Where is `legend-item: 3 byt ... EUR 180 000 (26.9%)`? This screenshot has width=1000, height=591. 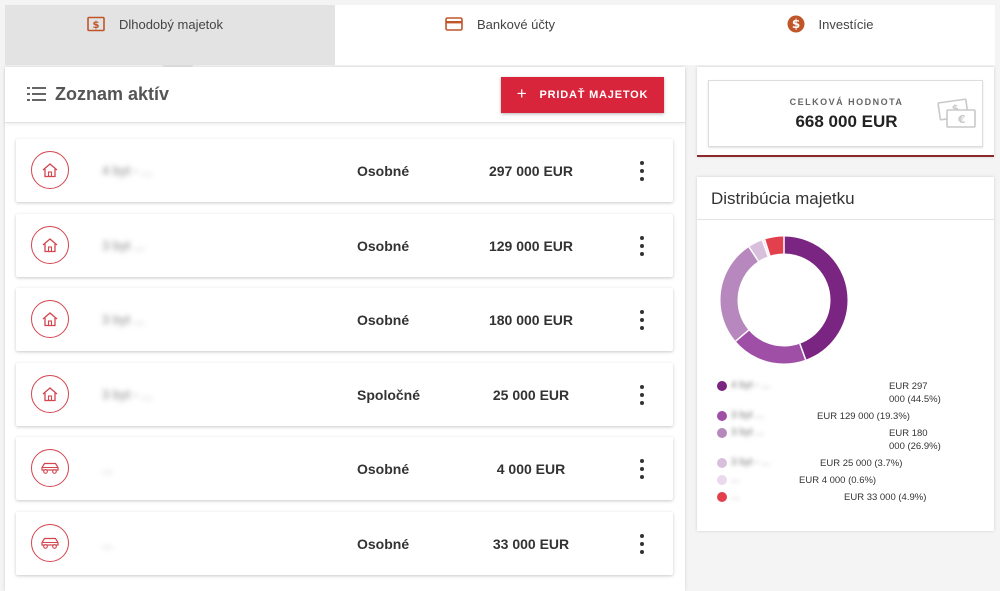 legend-item: 3 byt ... EUR 180 000 (26.9%) is located at coordinates (852, 440).